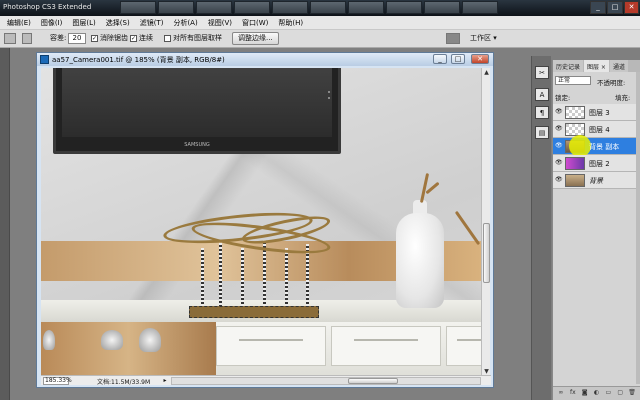 The width and height of the screenshot is (640, 400). I want to click on tolerance-input: 20, so click(77, 38).